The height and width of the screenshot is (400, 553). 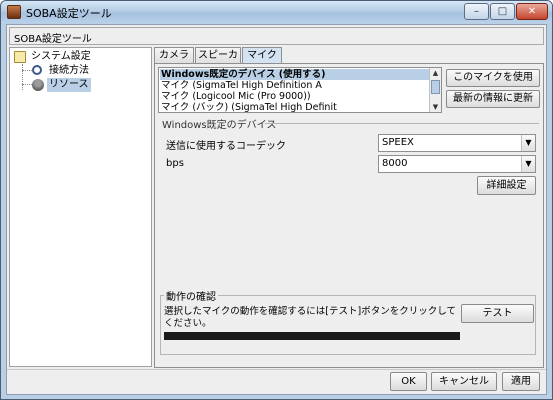 I want to click on list-item: Windows既定のデバイス (使用する), so click(x=295, y=74).